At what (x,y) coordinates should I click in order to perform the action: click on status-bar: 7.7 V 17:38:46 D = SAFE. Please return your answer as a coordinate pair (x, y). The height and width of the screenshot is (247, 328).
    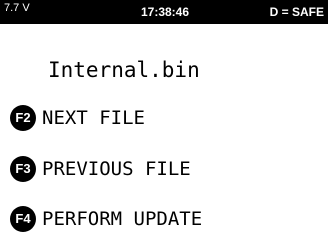
    Looking at the image, I should click on (164, 12).